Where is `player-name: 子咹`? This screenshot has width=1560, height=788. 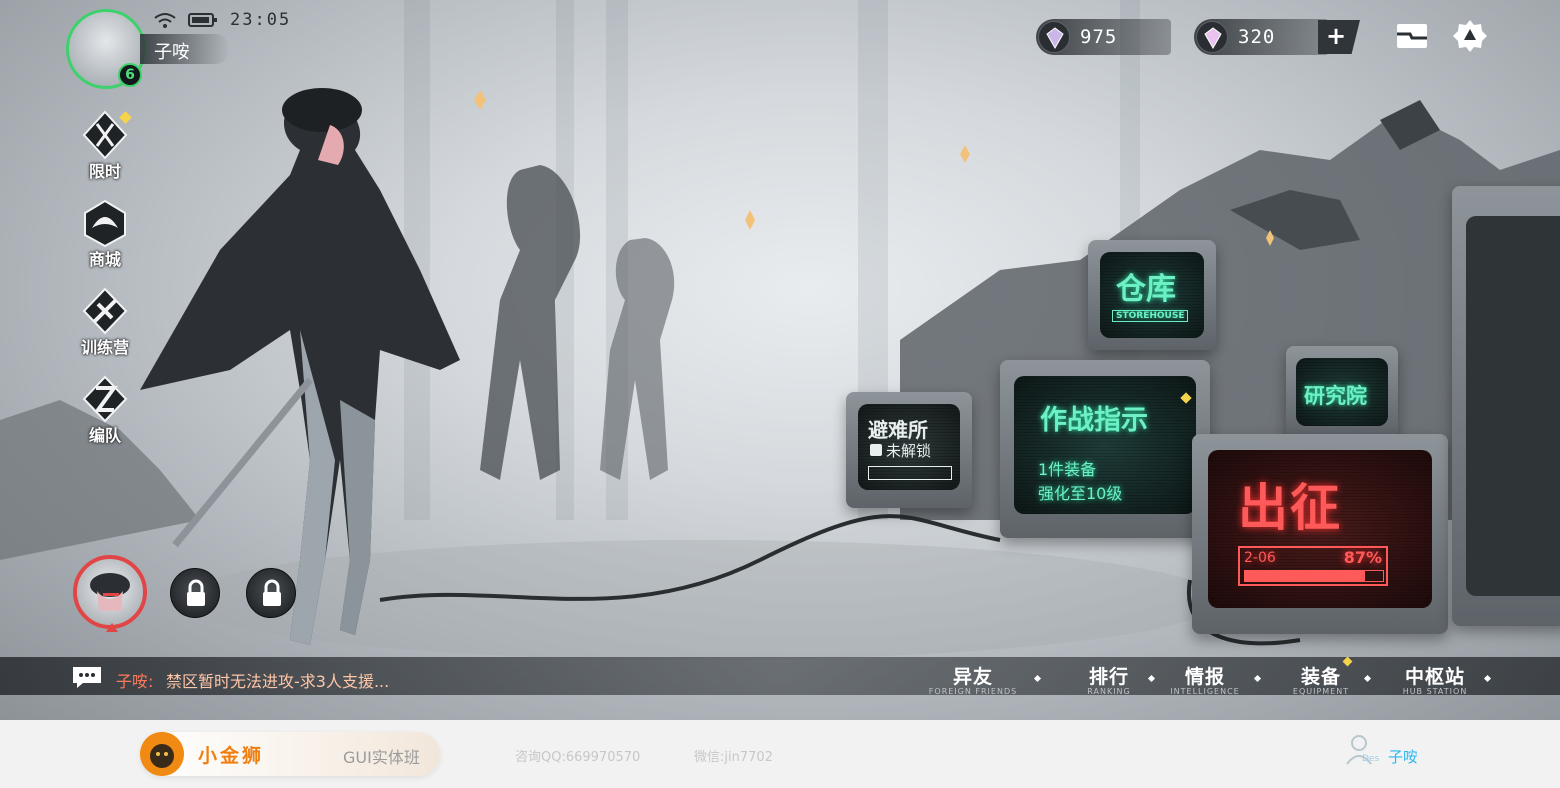 player-name: 子咹 is located at coordinates (172, 52).